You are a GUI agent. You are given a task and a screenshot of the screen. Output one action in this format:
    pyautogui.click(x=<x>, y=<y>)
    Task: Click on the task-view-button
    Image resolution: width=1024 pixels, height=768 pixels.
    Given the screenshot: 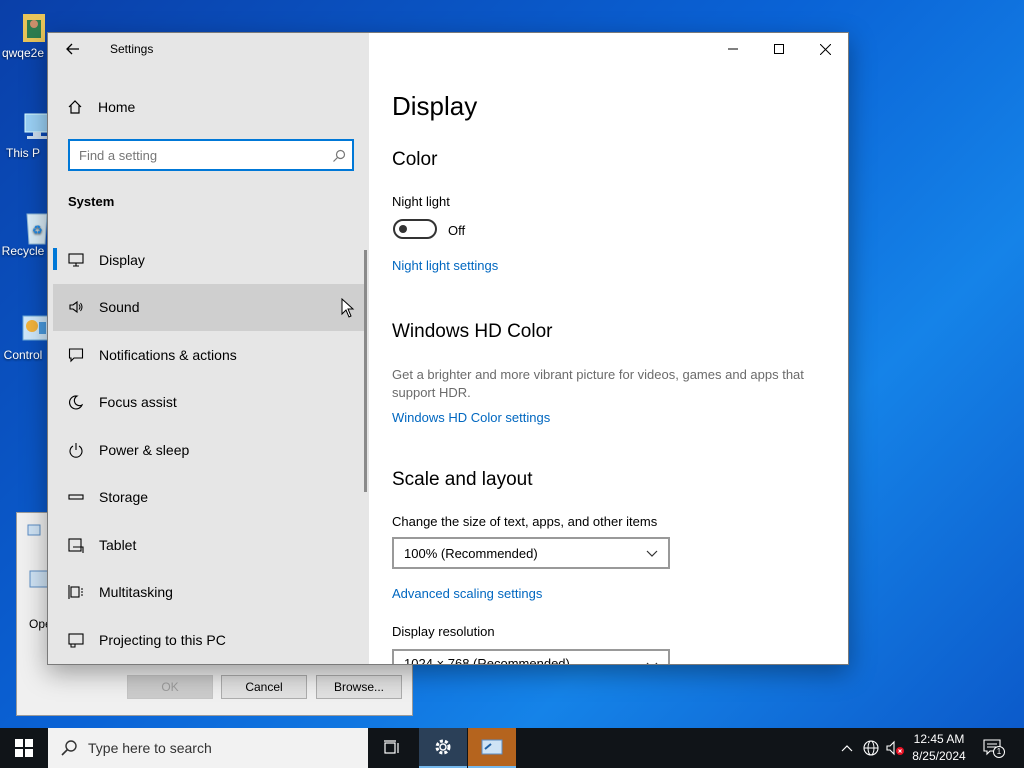 What is the action you would take?
    pyautogui.click(x=392, y=748)
    